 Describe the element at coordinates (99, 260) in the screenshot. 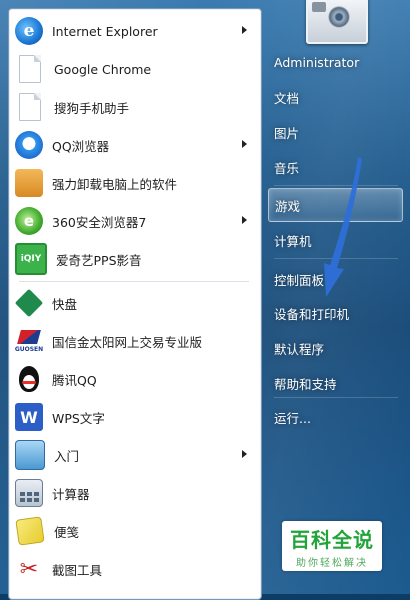

I see `program-label: 爱奇艺PPS影音` at that location.